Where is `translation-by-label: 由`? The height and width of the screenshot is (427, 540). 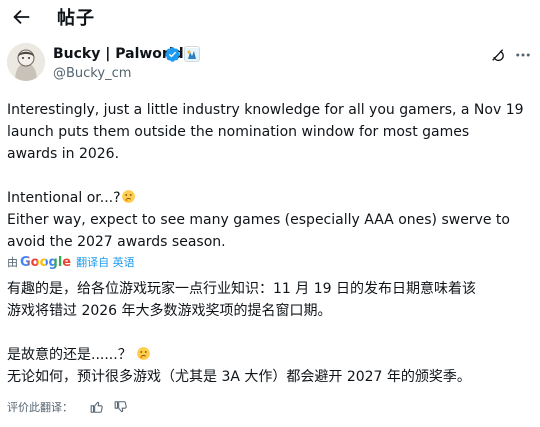
translation-by-label: 由 is located at coordinates (12, 262).